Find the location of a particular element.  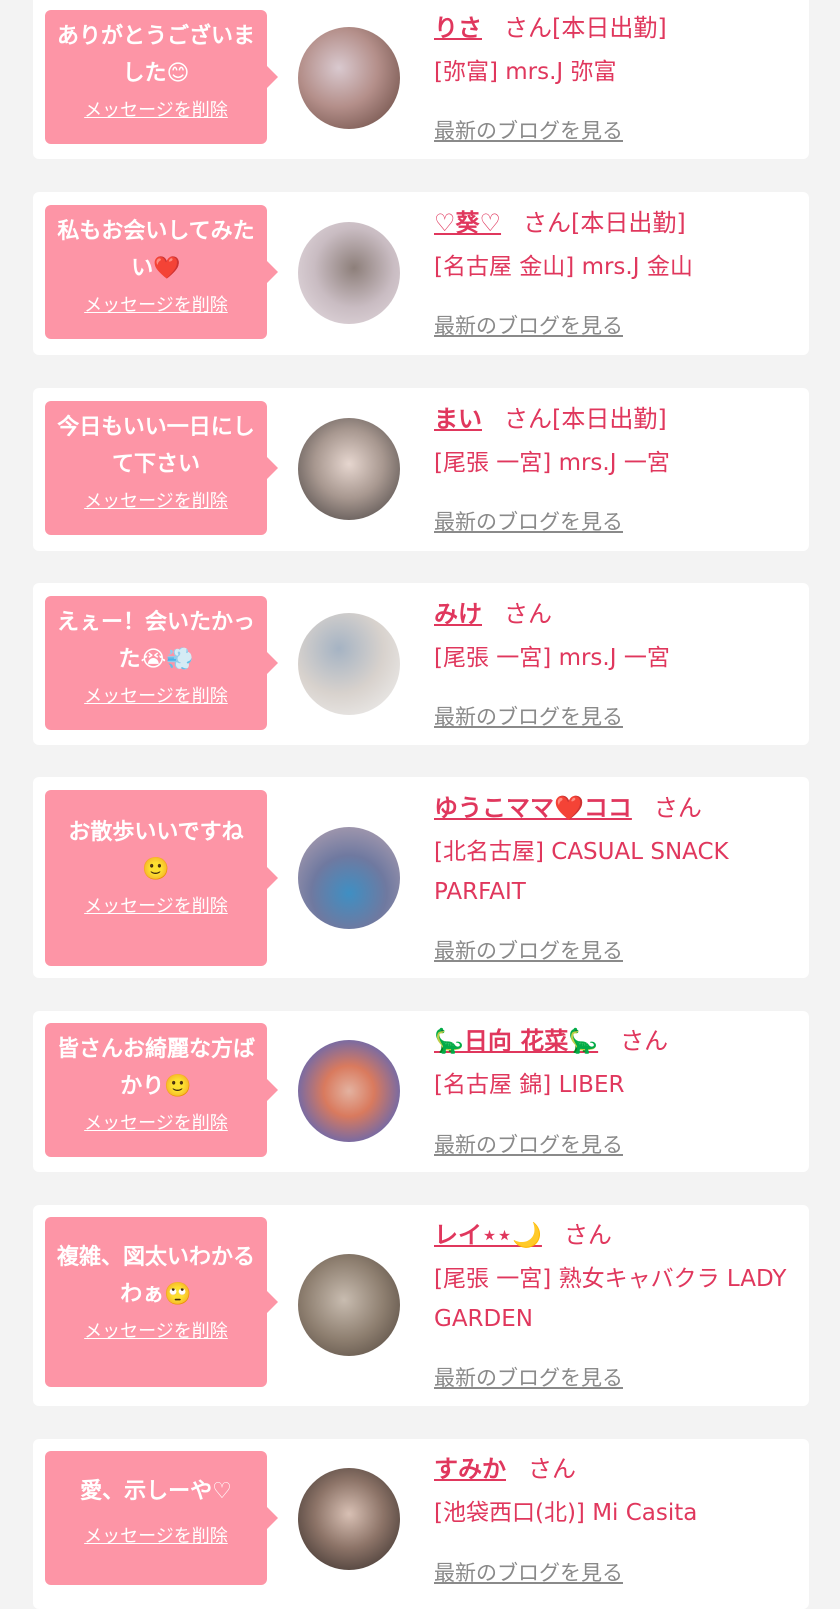

cast-name-link: 🦕日向 花菜🦕 is located at coordinates (516, 1041).